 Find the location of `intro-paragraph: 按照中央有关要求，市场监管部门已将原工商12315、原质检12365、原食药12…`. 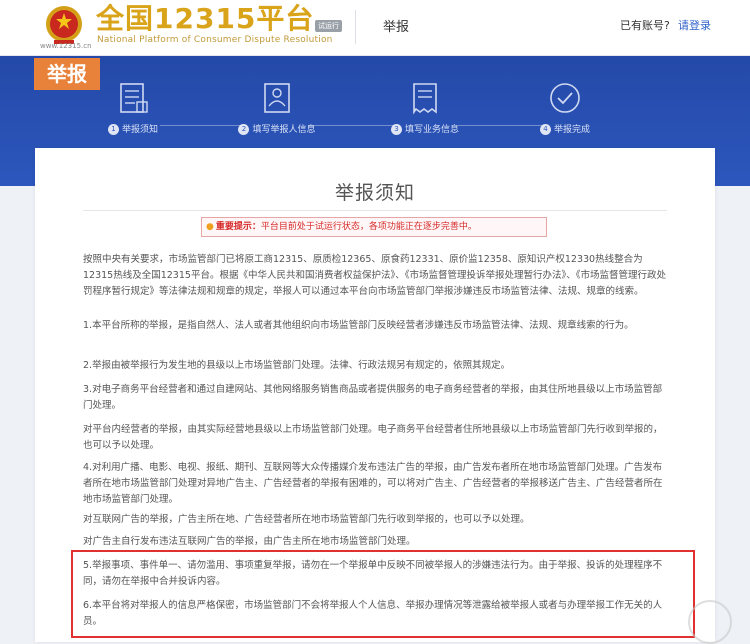

intro-paragraph: 按照中央有关要求，市场监管部门已将原工商12315、原质检12365、原食药12… is located at coordinates (374, 275).